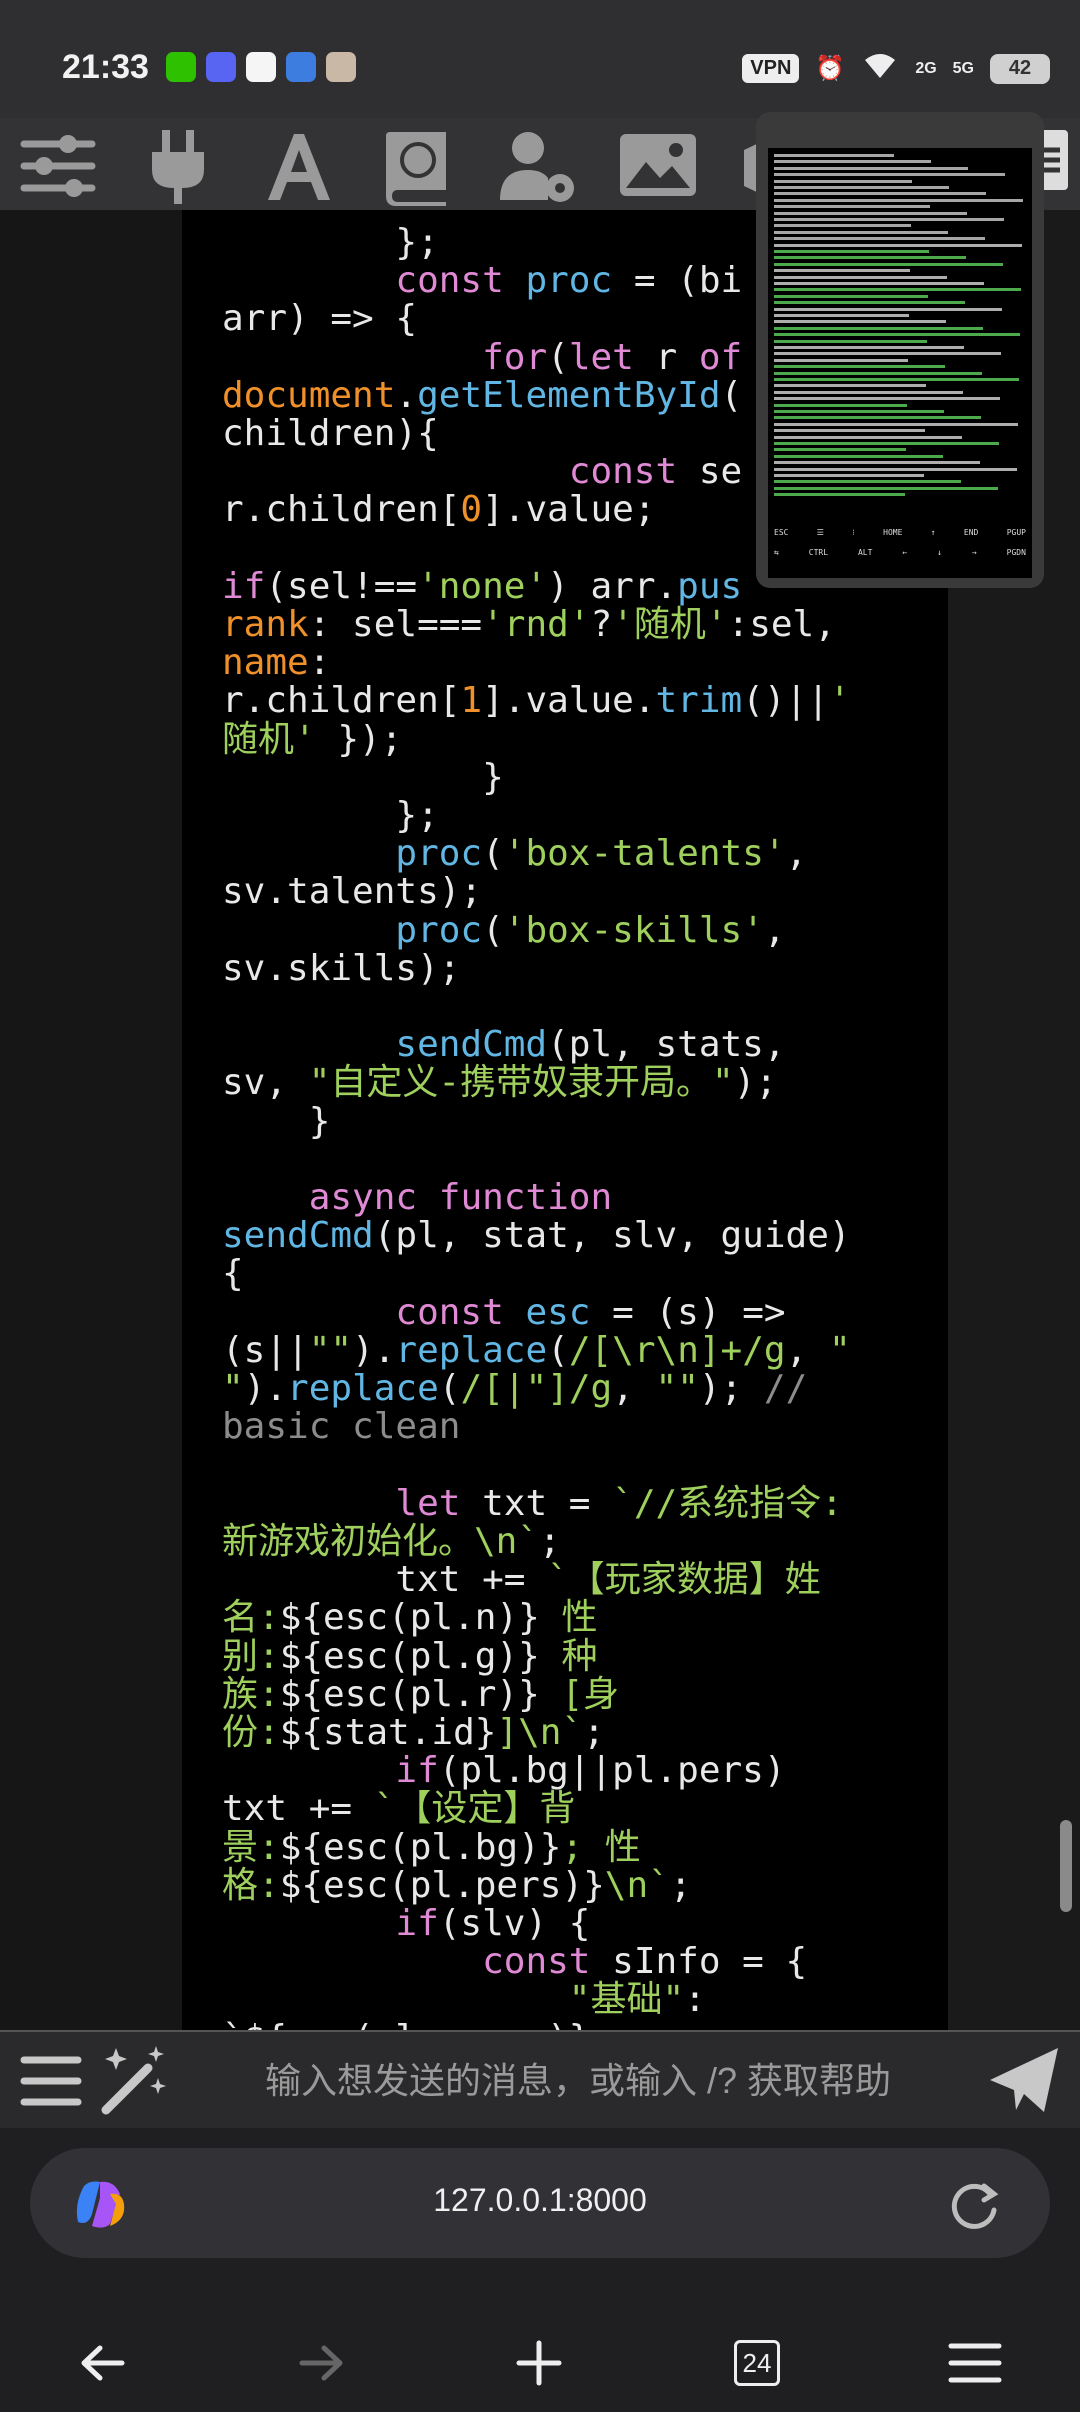 This screenshot has height=2412, width=1080. I want to click on code-line: arr) => {, so click(320, 319).